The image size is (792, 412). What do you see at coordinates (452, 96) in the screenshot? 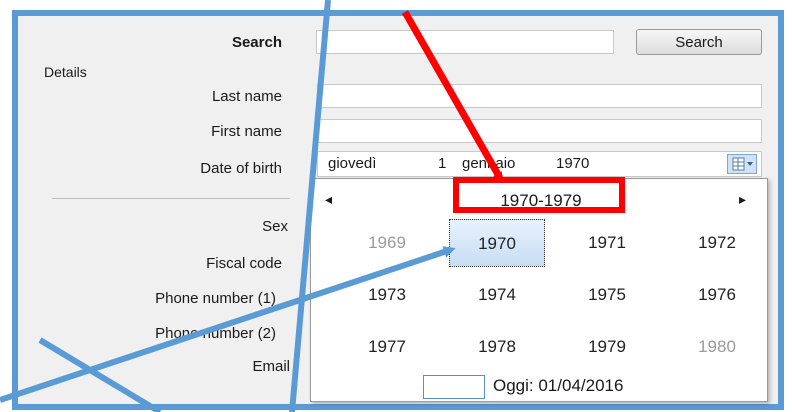
I see `annotation-red-arrow` at bounding box center [452, 96].